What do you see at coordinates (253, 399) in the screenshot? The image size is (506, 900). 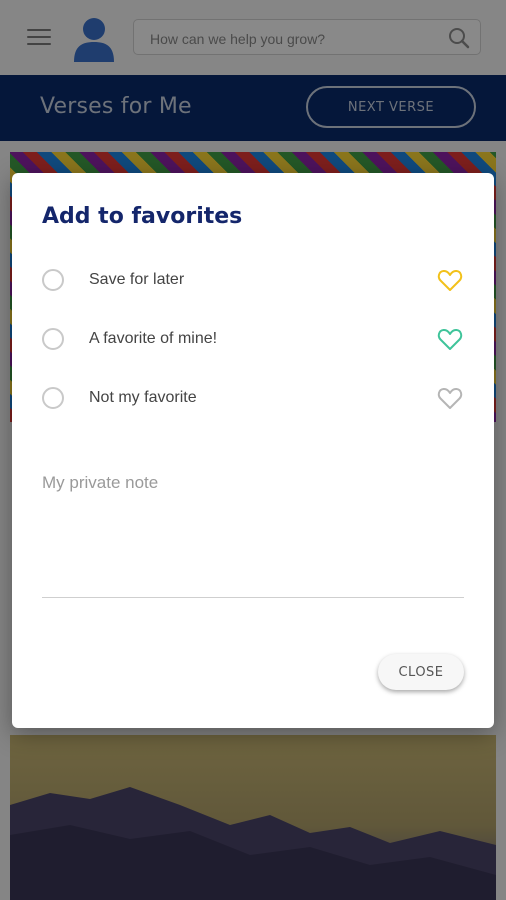 I see `option-not-my-favorite: Not my favorite` at bounding box center [253, 399].